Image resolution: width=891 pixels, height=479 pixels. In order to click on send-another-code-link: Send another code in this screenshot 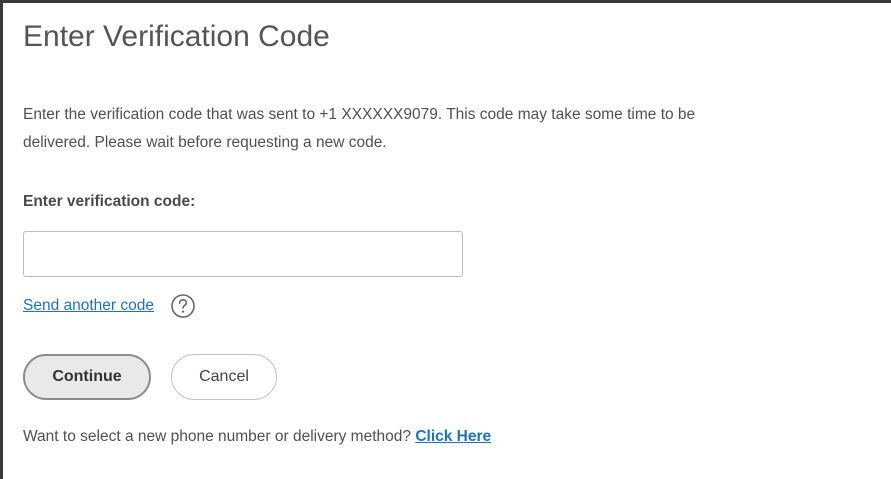, I will do `click(88, 306)`.